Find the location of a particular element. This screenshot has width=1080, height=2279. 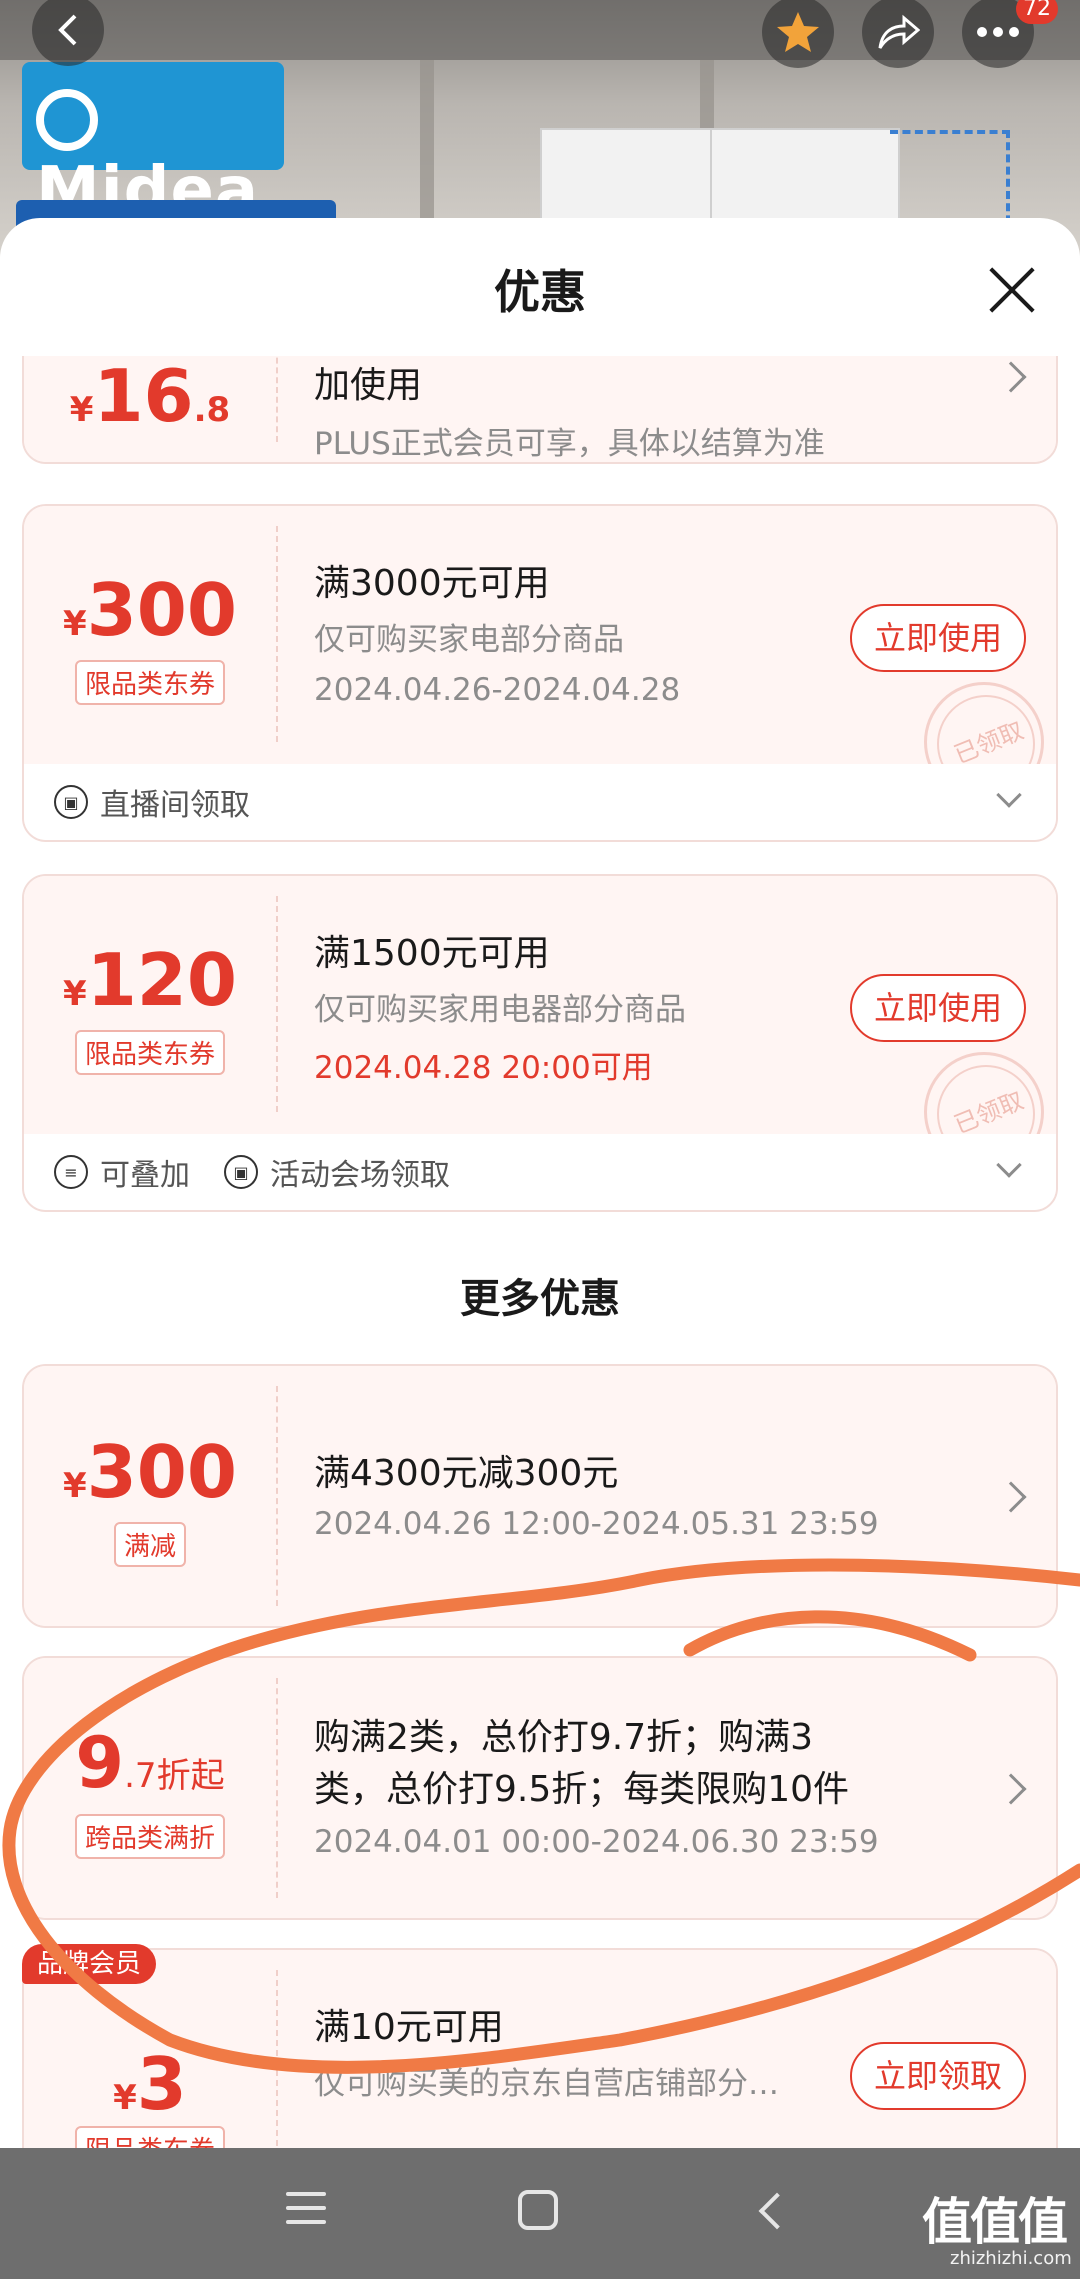

brand-member-badge: 品牌会员 is located at coordinates (89, 1964).